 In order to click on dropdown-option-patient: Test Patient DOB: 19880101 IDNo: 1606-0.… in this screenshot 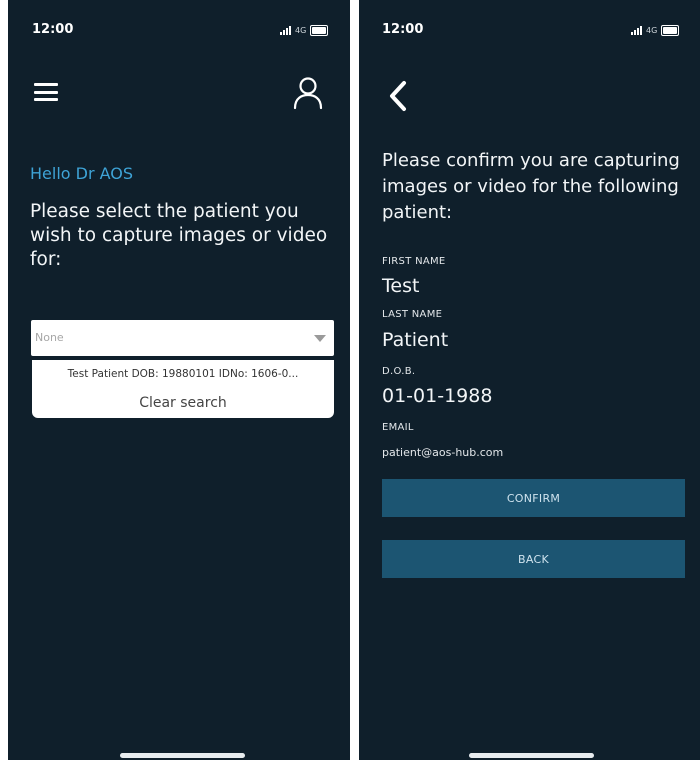, I will do `click(183, 374)`.